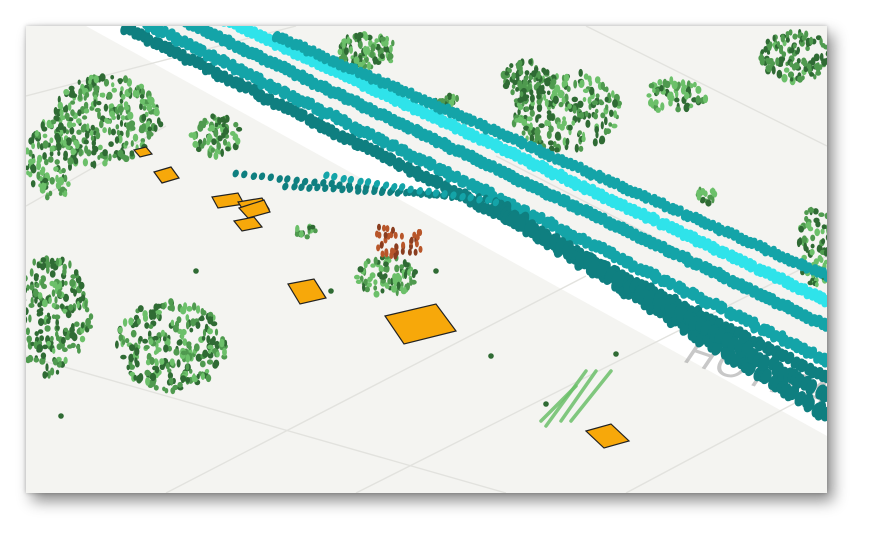 The width and height of the screenshot is (880, 547). What do you see at coordinates (387, 229) in the screenshot?
I see `structure-point` at bounding box center [387, 229].